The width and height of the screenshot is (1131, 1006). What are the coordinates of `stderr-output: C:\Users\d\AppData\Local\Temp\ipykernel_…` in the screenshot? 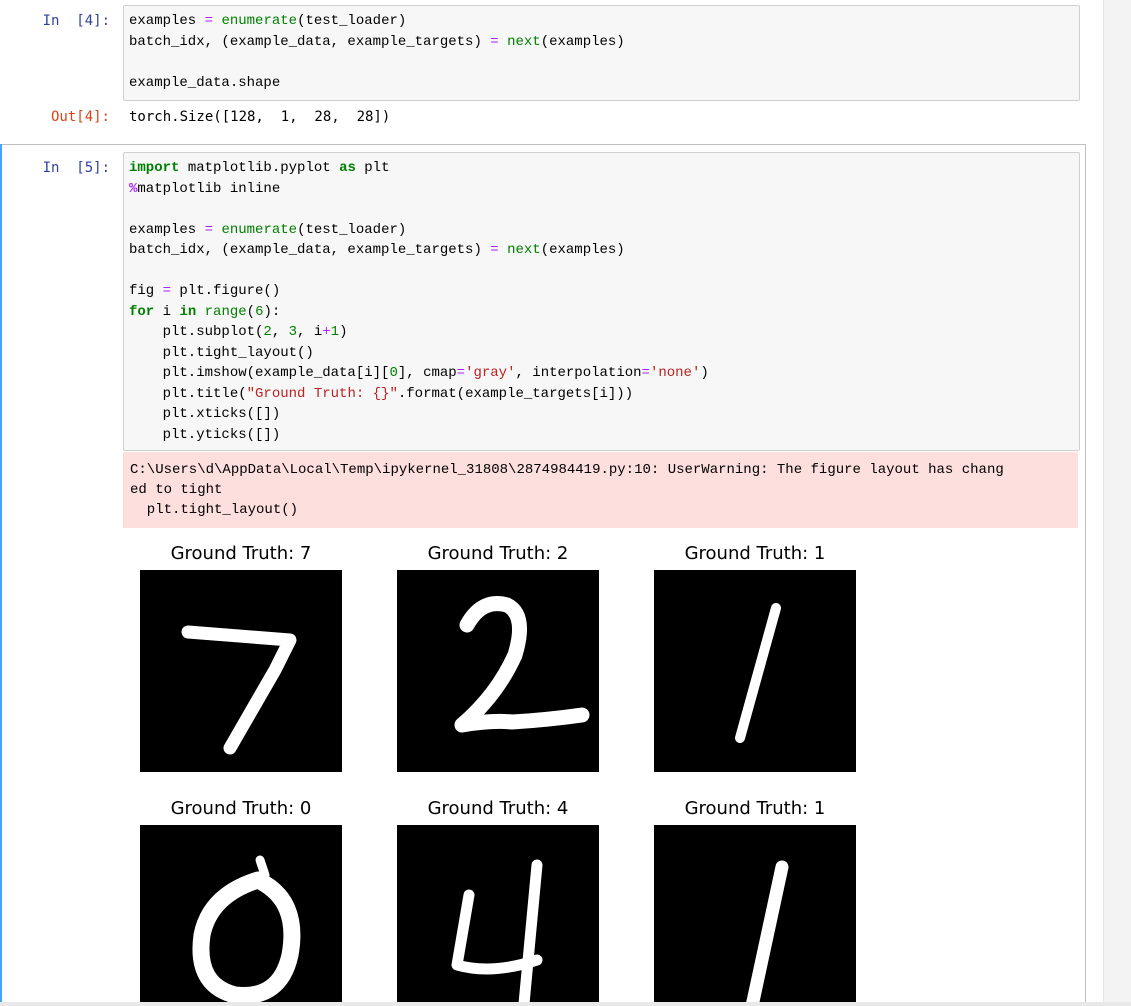 It's located at (600, 490).